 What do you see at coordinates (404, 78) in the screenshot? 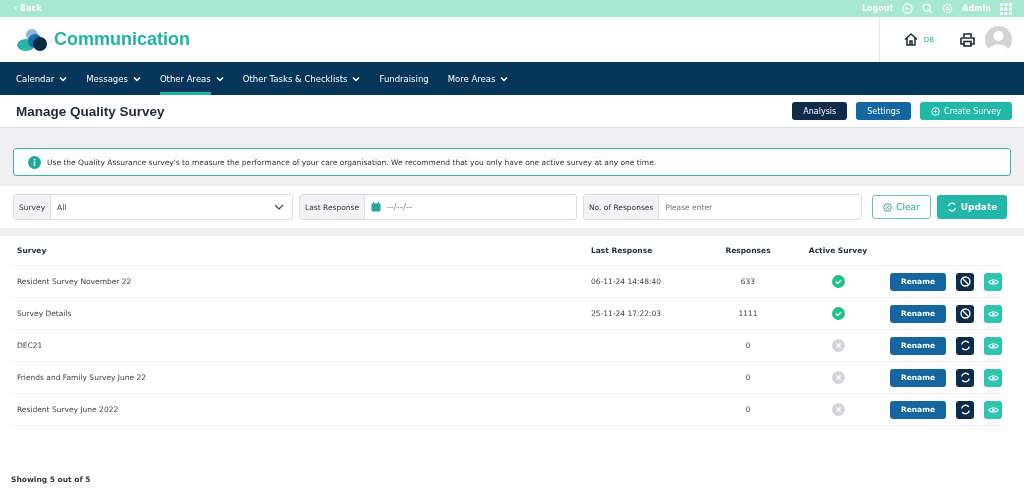
I see `nav-tab: Fundraising` at bounding box center [404, 78].